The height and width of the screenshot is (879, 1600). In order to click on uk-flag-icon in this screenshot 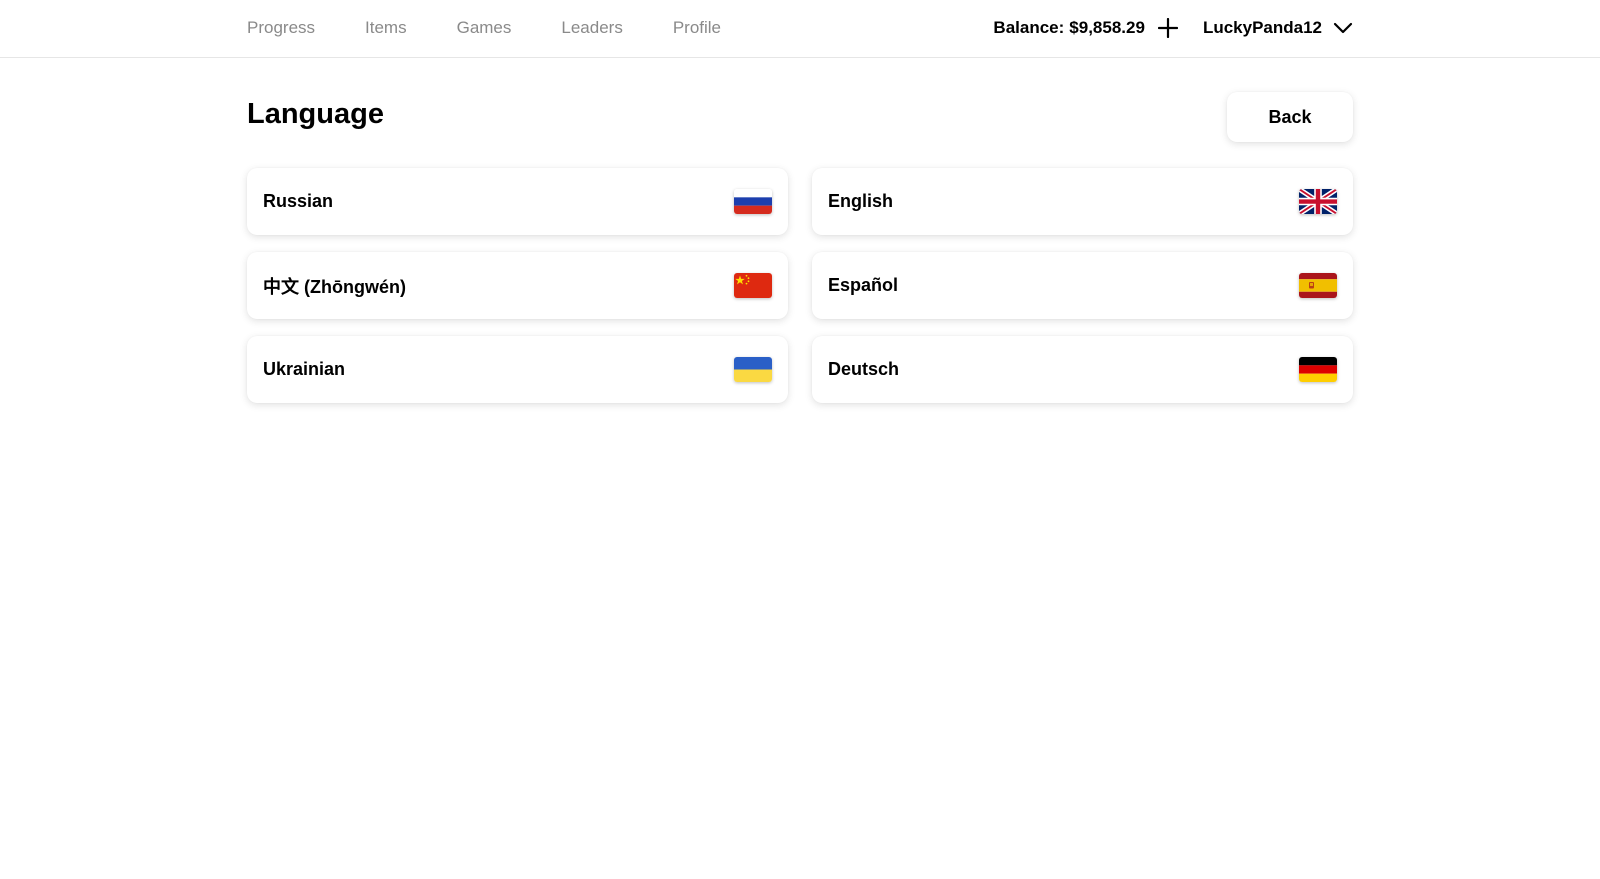, I will do `click(1318, 201)`.